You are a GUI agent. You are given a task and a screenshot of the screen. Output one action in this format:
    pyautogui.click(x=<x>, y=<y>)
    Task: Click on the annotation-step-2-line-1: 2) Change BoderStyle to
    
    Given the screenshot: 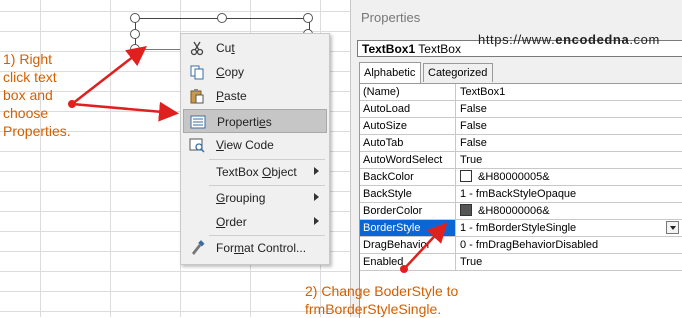 What is the action you would take?
    pyautogui.click(x=382, y=291)
    